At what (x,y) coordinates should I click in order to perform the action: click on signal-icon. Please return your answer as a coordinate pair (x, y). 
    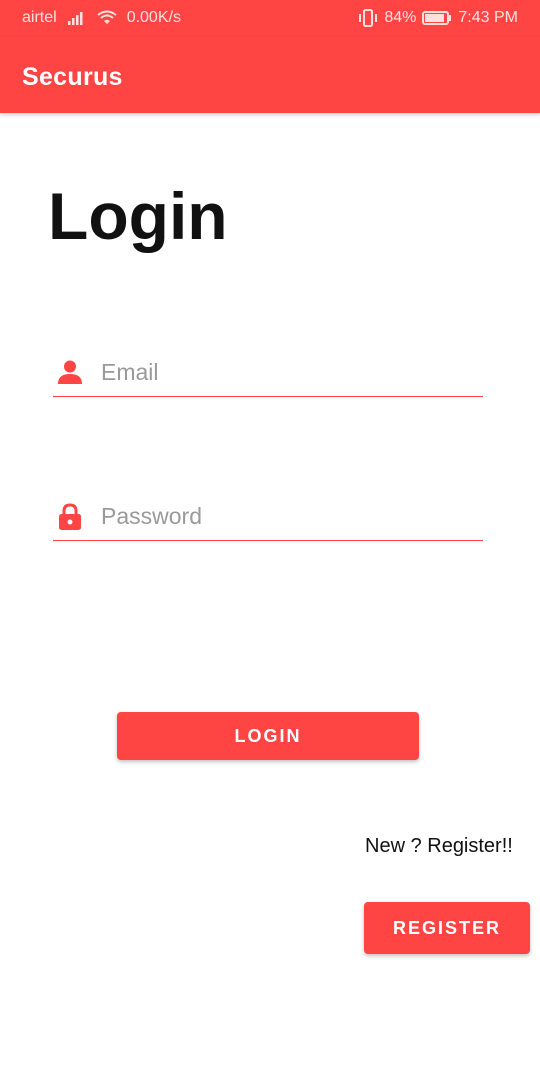
    Looking at the image, I should click on (77, 18).